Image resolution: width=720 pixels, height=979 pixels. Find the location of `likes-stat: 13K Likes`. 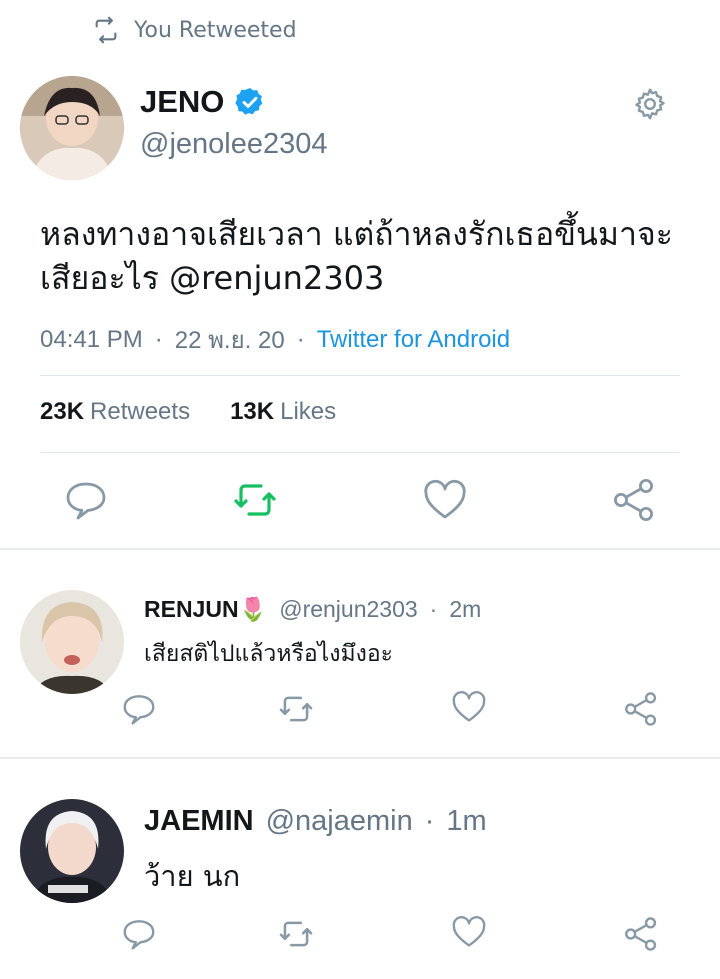

likes-stat: 13K Likes is located at coordinates (283, 412).